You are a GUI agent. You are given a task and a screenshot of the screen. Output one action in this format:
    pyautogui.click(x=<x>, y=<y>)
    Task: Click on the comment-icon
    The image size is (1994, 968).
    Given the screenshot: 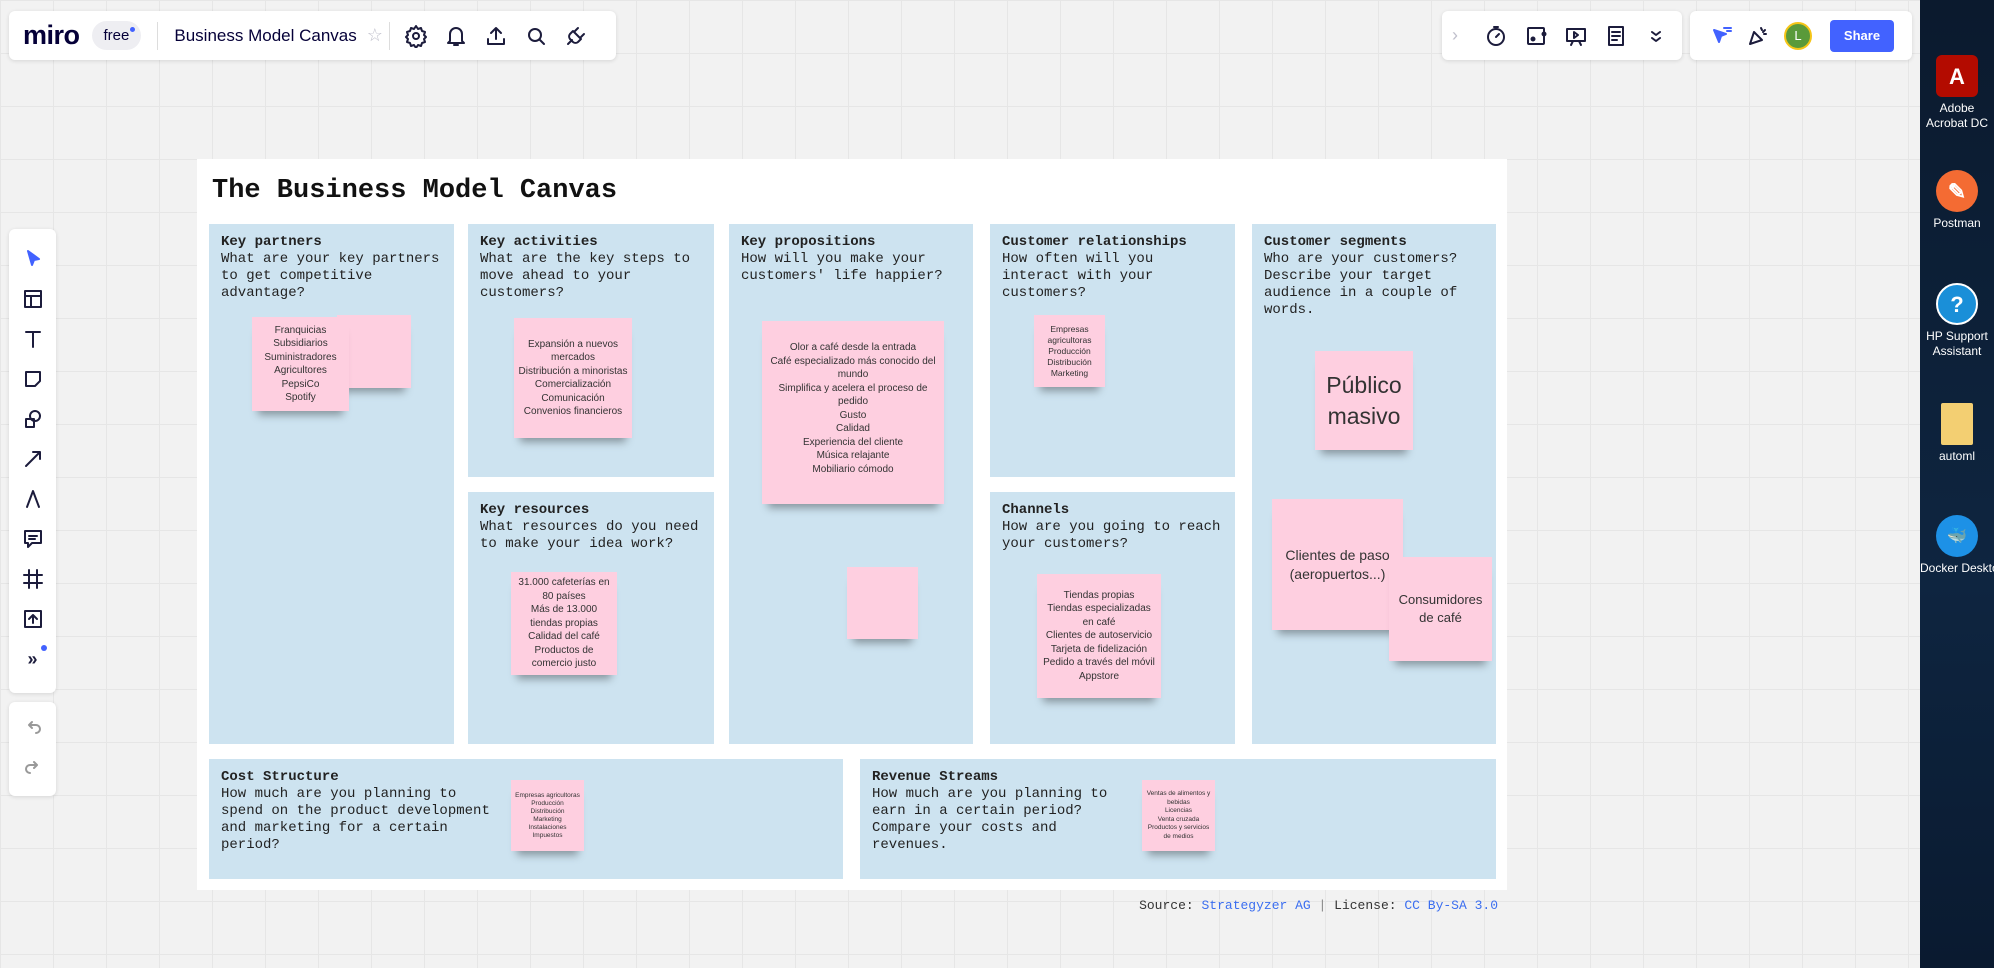 What is the action you would take?
    pyautogui.click(x=33, y=539)
    